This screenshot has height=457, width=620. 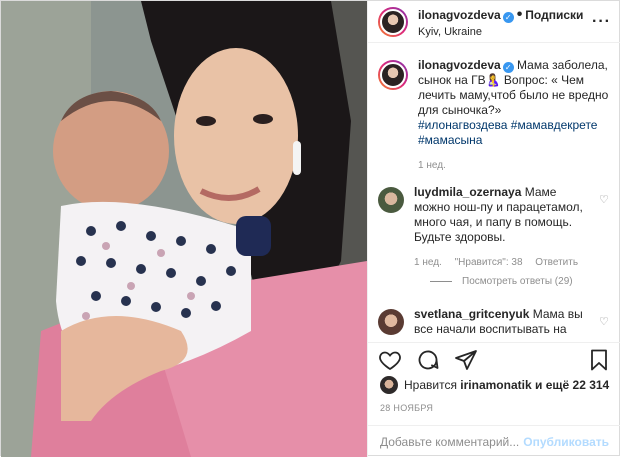 I want to click on likes-summary: Нравится irinamonatik и ещё 22 314, so click(x=495, y=385).